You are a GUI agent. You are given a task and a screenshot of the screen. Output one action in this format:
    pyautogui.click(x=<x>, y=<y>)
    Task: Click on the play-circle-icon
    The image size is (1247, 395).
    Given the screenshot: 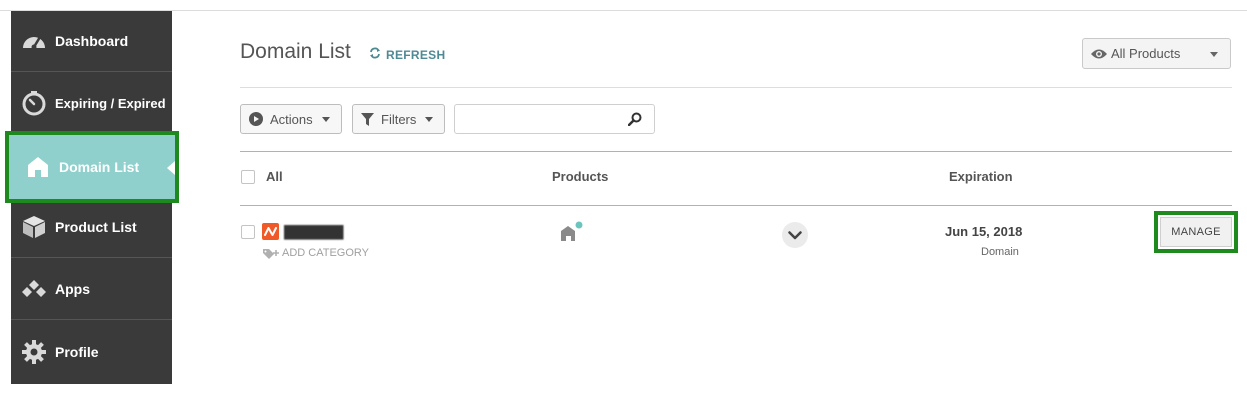 What is the action you would take?
    pyautogui.click(x=256, y=119)
    